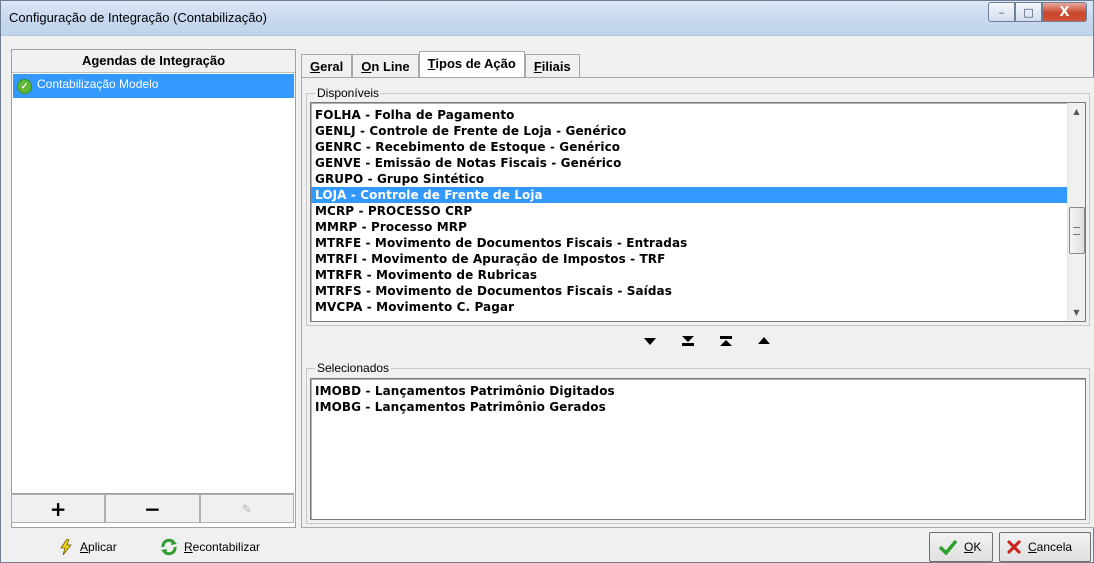  Describe the element at coordinates (689, 195) in the screenshot. I see `list-item-selected: LOJA - Controle de Frente de Loja` at that location.